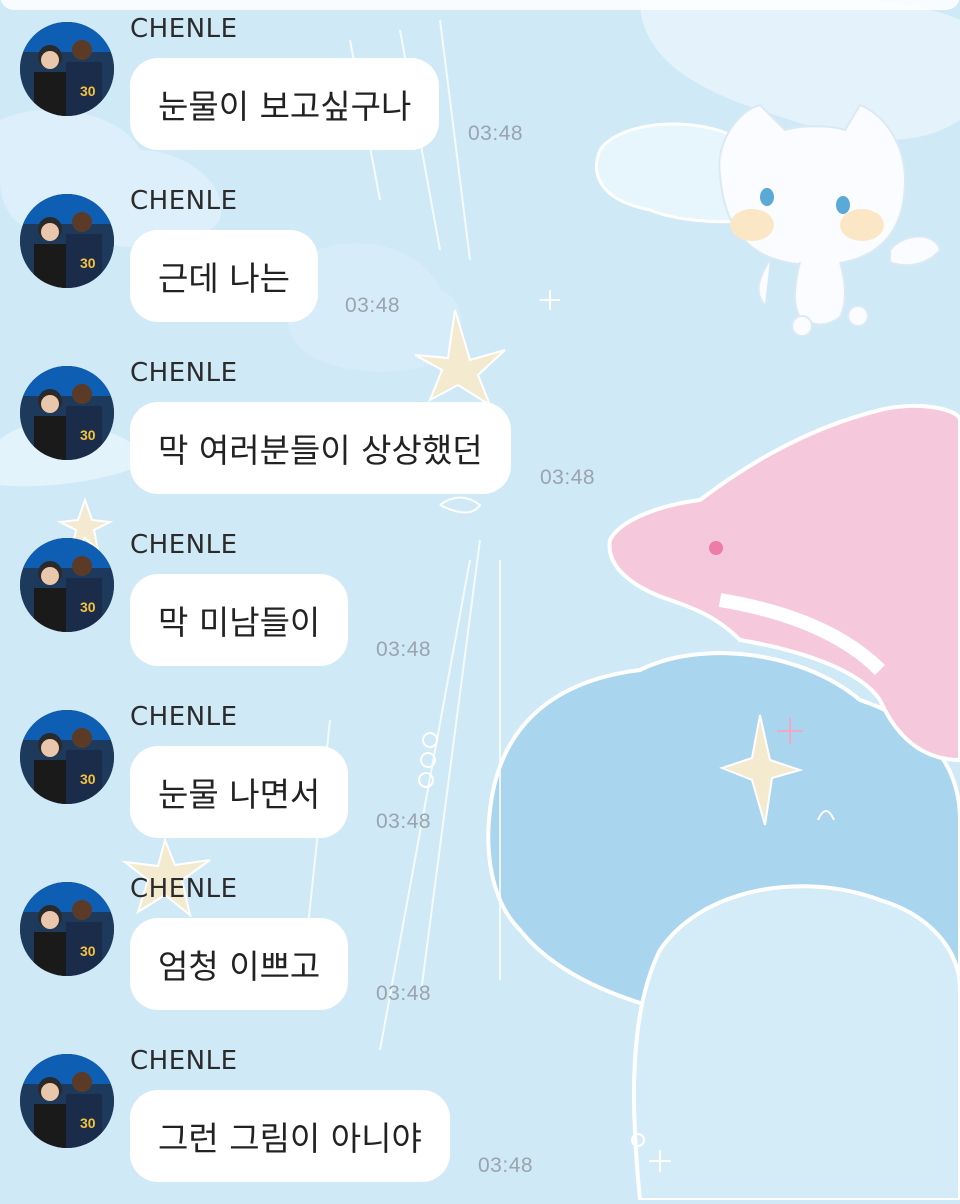 The height and width of the screenshot is (1204, 960). Describe the element at coordinates (320, 448) in the screenshot. I see `message-bubble: 막 여러분들이 상상했던` at that location.